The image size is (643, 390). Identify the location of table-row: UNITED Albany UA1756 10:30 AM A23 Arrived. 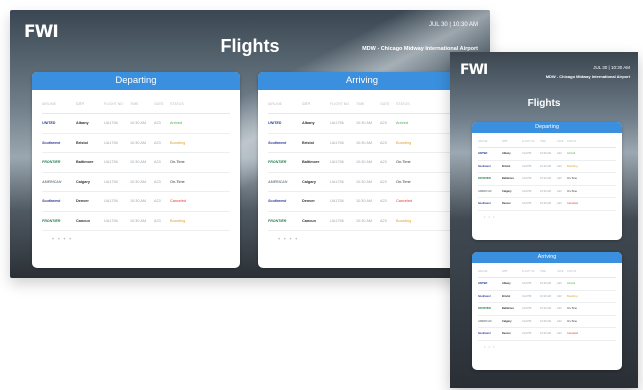
(136, 124).